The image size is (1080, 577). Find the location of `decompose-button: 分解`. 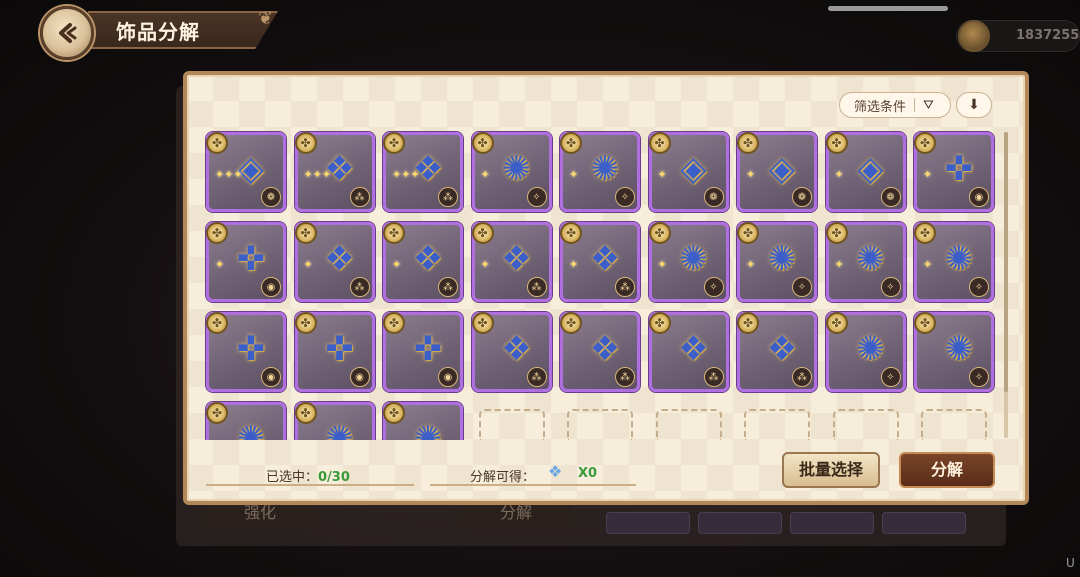

decompose-button: 分解 is located at coordinates (947, 470).